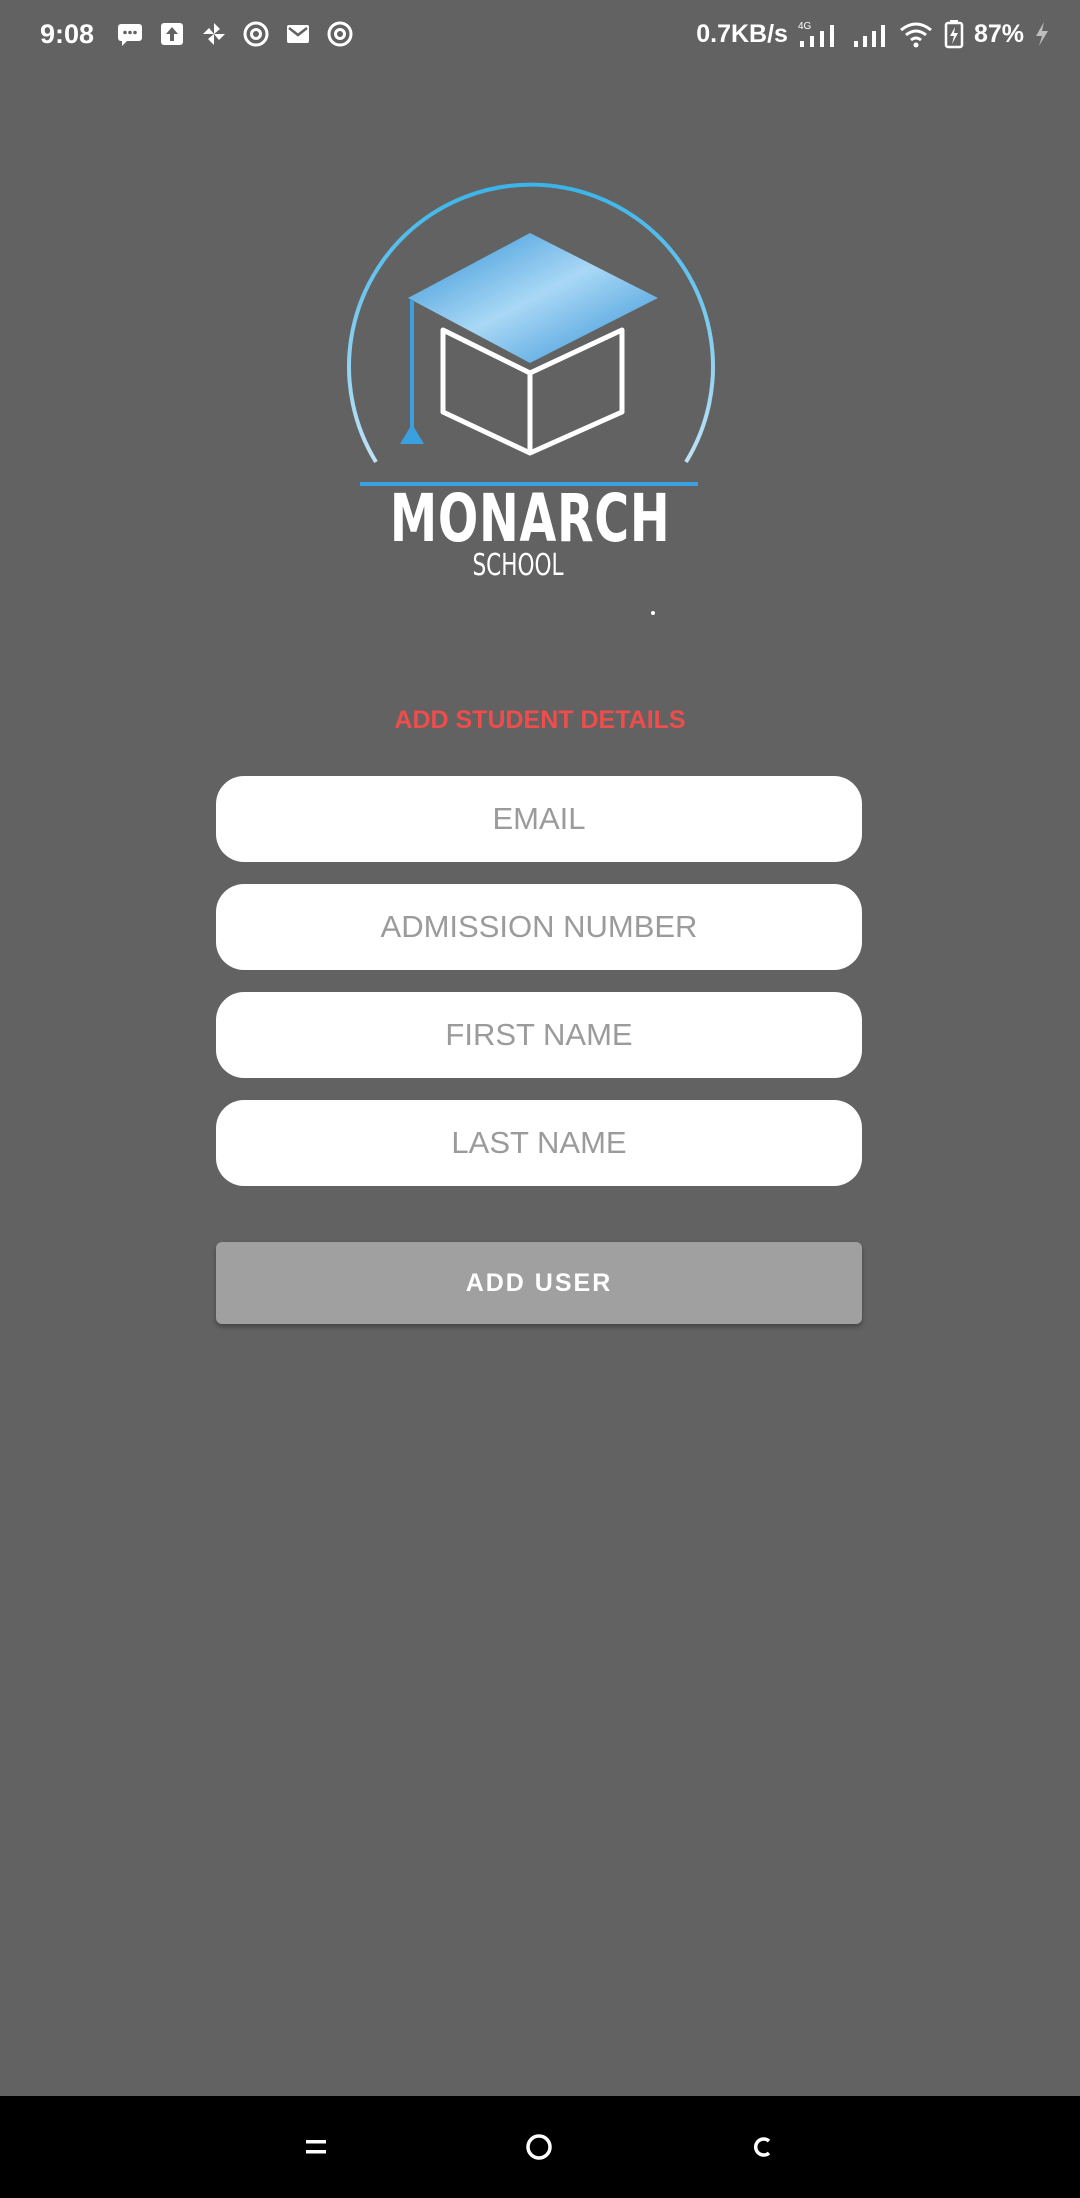  Describe the element at coordinates (531, 334) in the screenshot. I see `graduation-cap-logo-icon` at that location.